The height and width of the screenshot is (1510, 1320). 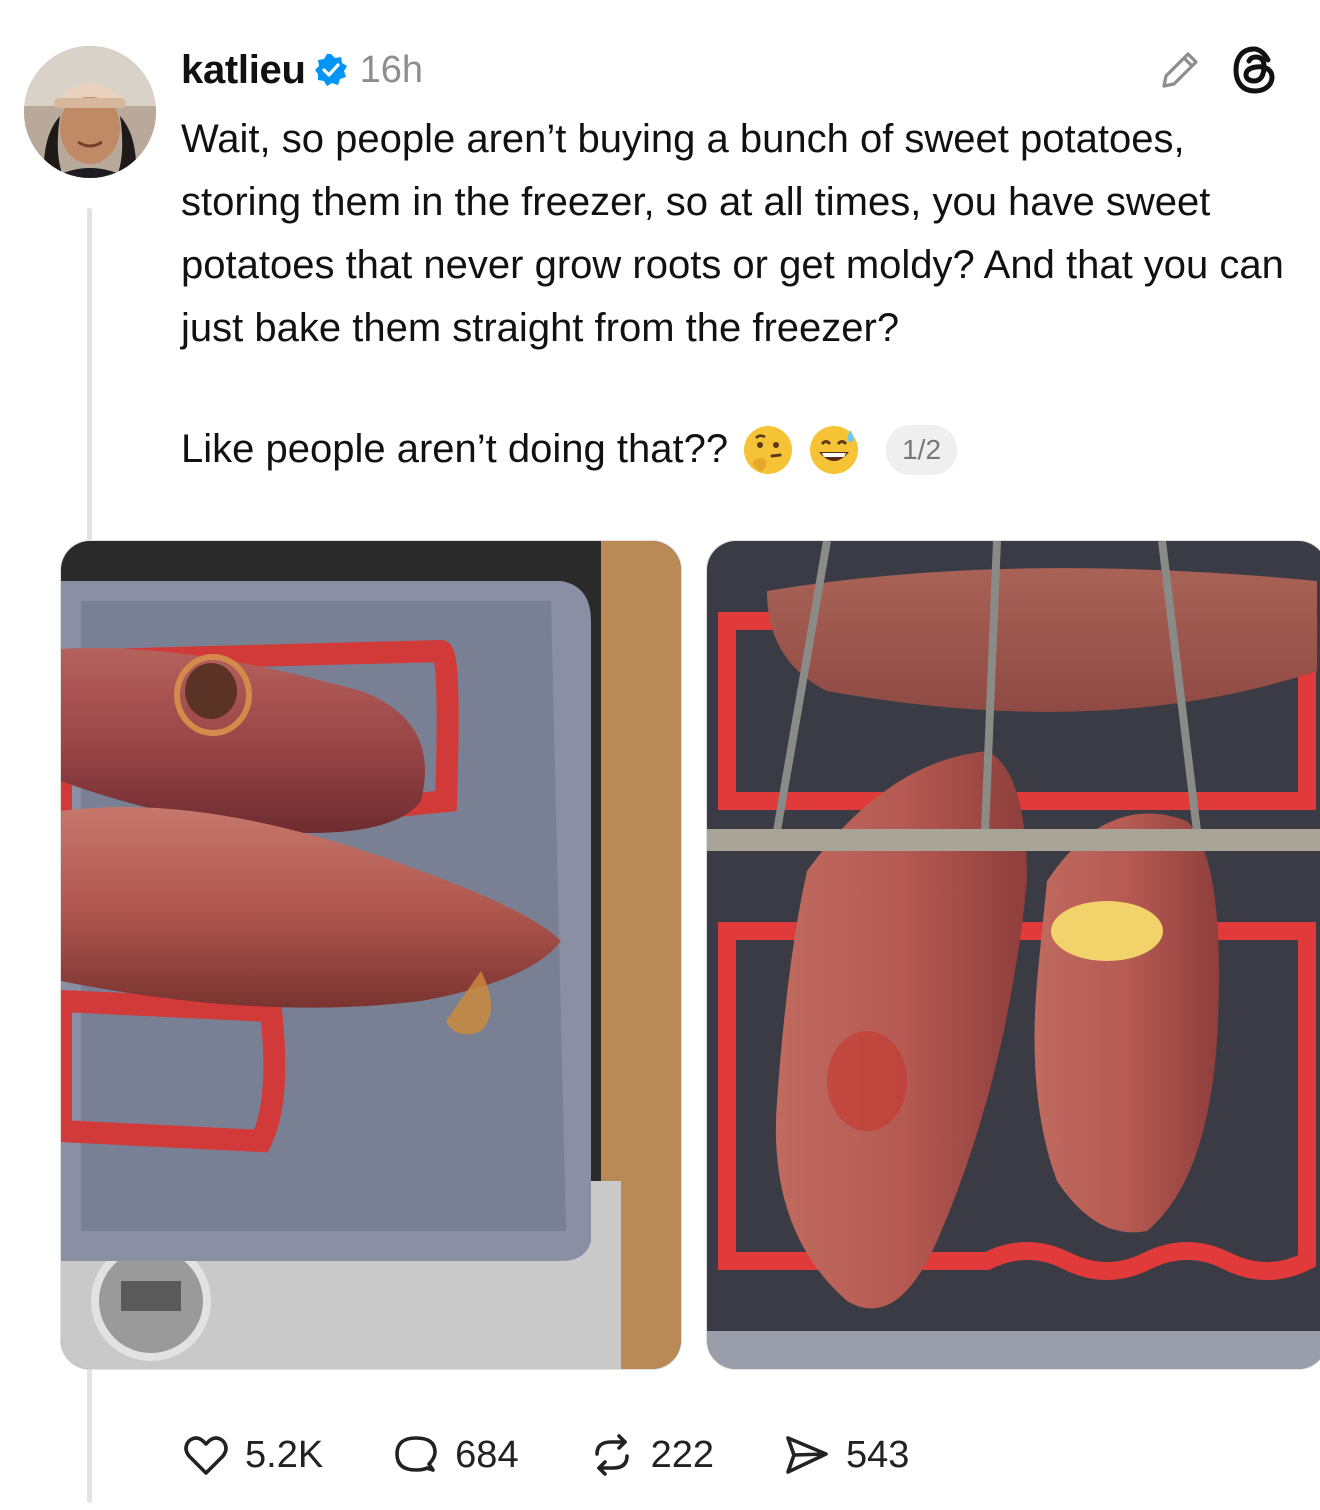 What do you see at coordinates (922, 449) in the screenshot?
I see `image-pager: 1/2` at bounding box center [922, 449].